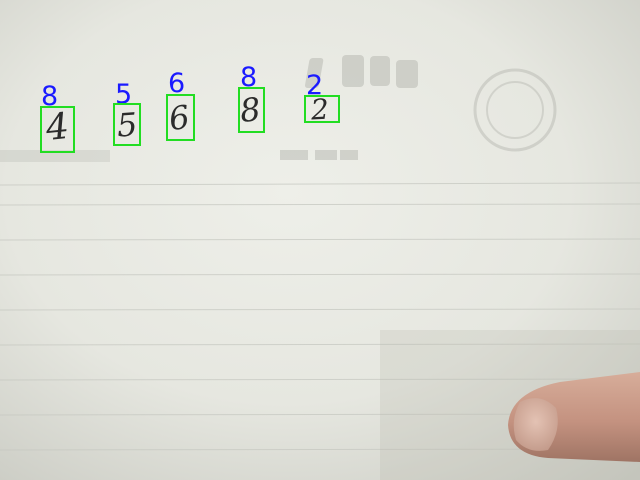  Describe the element at coordinates (179, 118) in the screenshot. I see `handwritten-digit: 6` at that location.